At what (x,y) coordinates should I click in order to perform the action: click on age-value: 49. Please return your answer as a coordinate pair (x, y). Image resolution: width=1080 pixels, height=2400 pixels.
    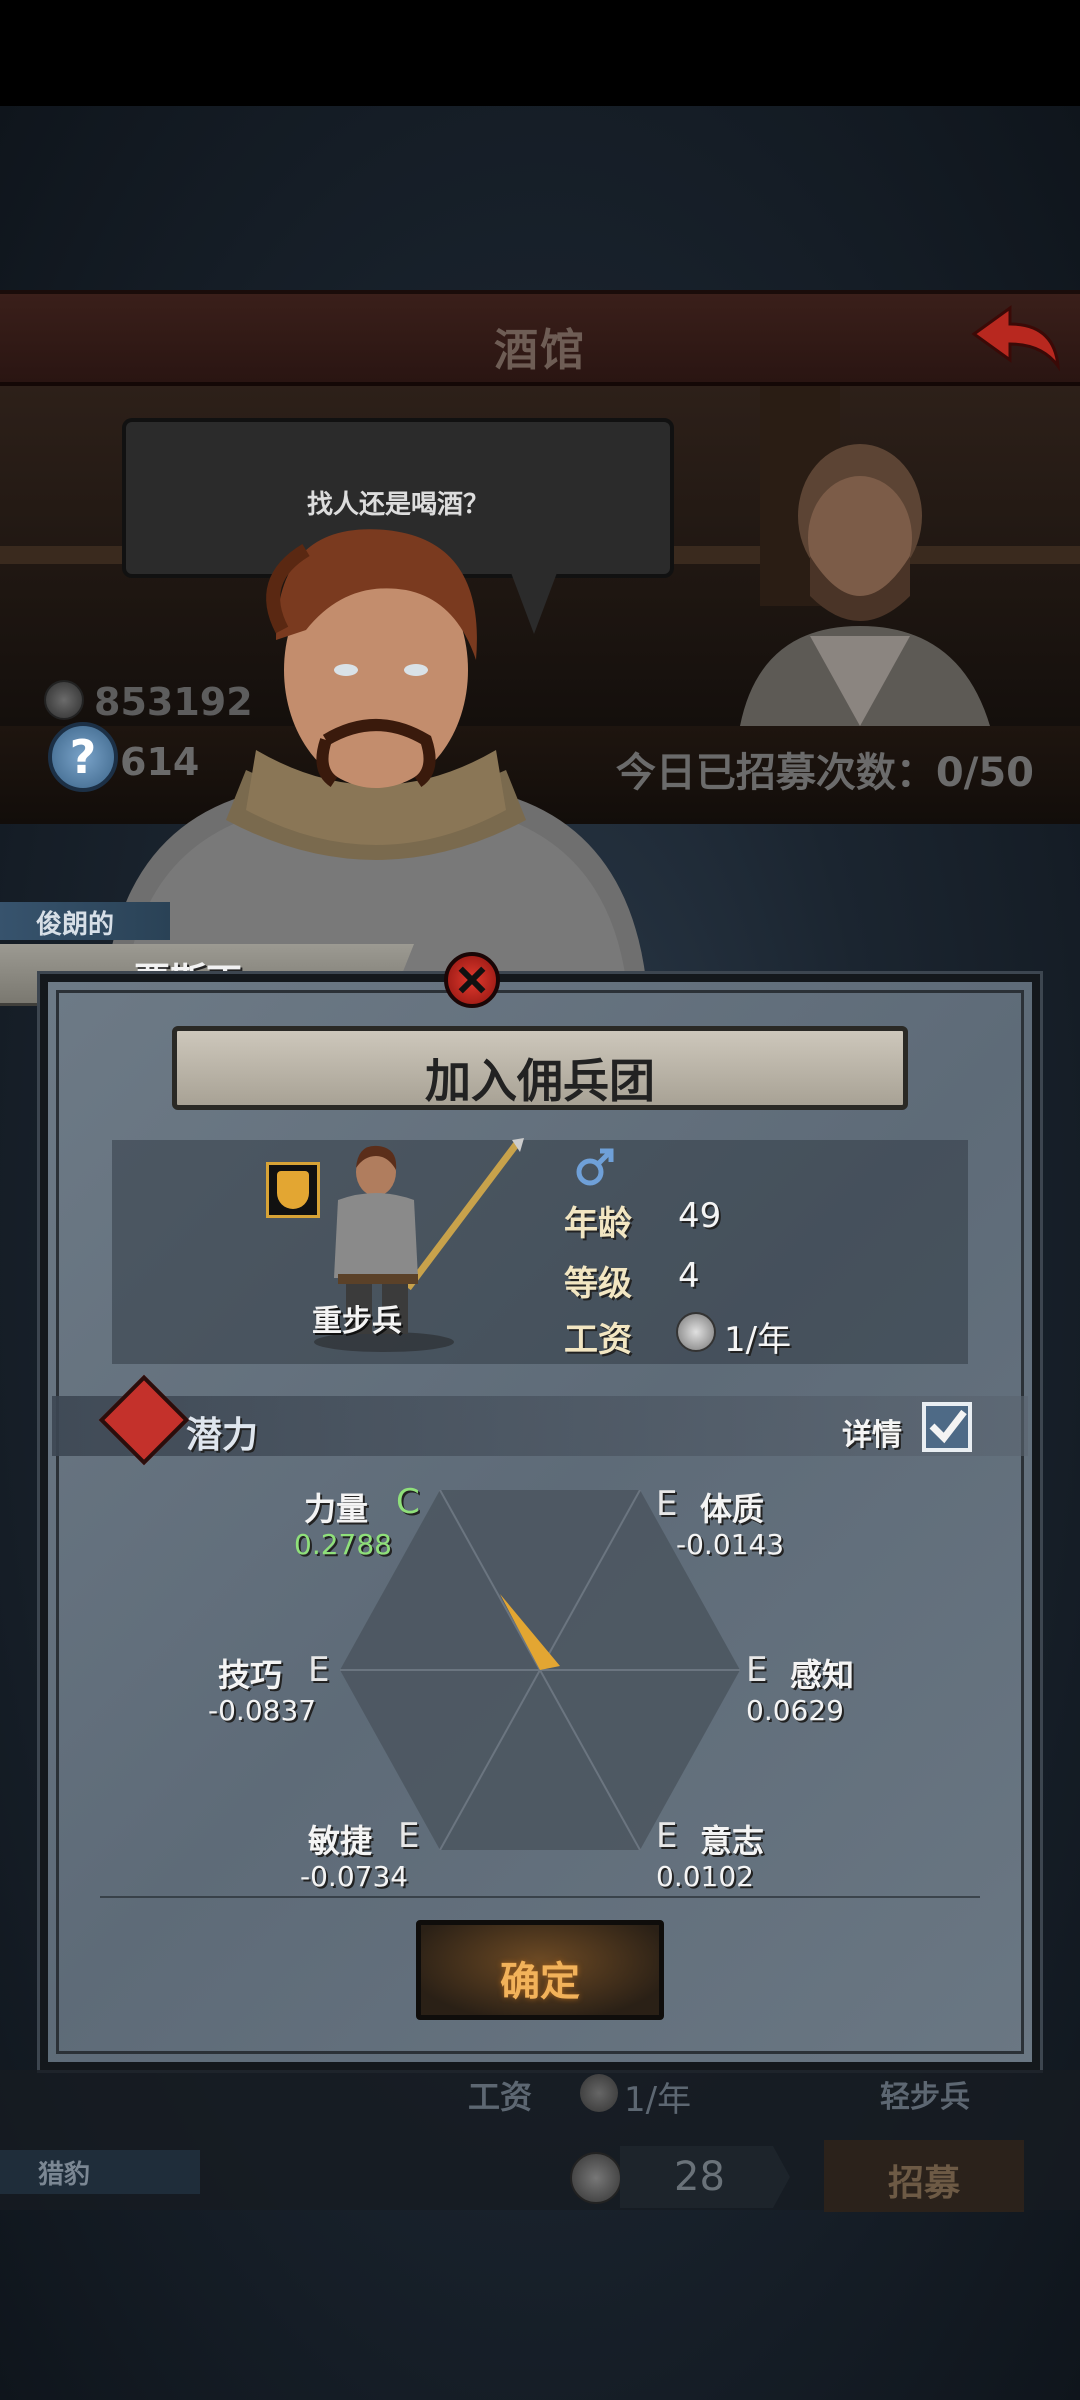
    Looking at the image, I should click on (700, 1216).